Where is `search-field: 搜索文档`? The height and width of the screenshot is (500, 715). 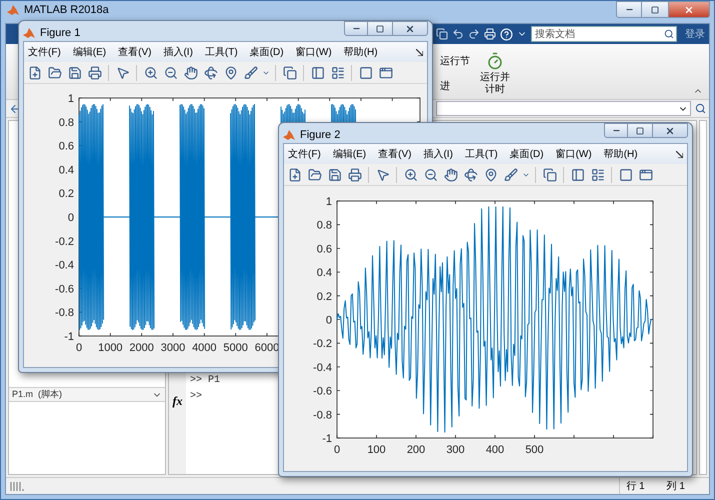 search-field: 搜索文档 is located at coordinates (604, 34).